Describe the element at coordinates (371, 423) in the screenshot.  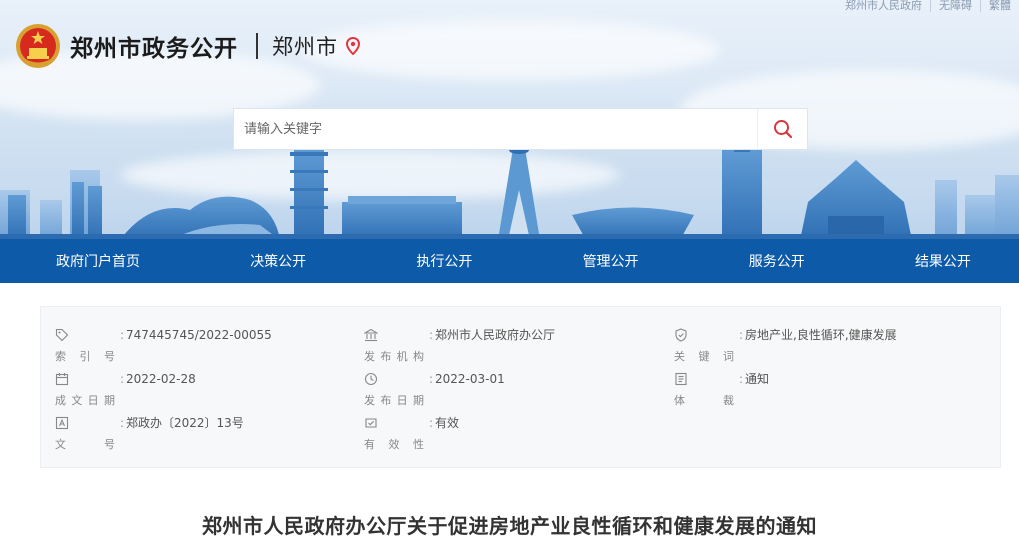
I see `badge-check-icon` at that location.